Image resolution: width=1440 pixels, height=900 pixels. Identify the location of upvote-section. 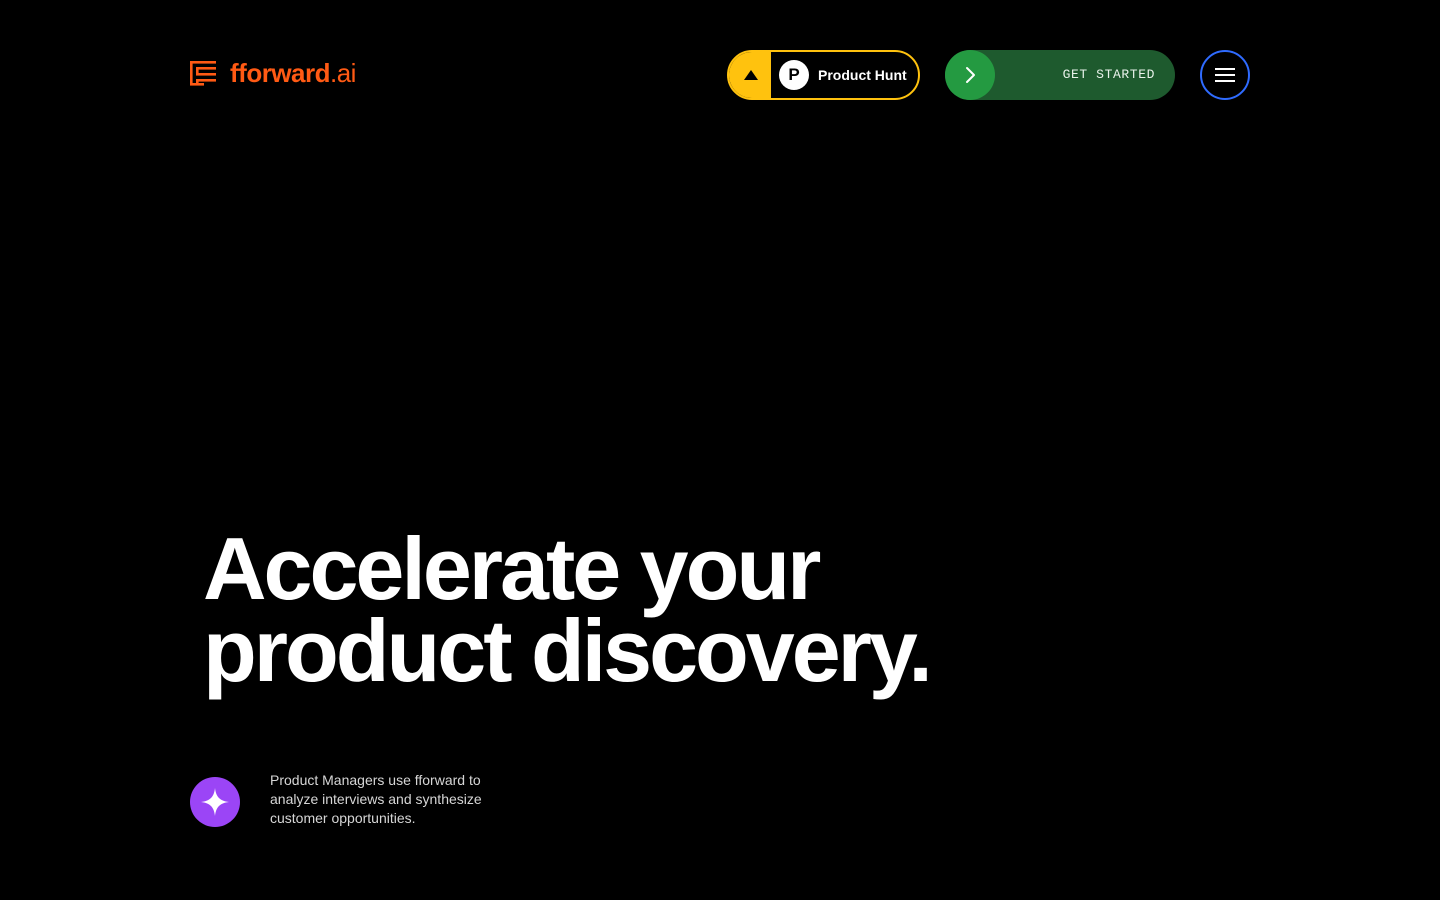
(750, 75).